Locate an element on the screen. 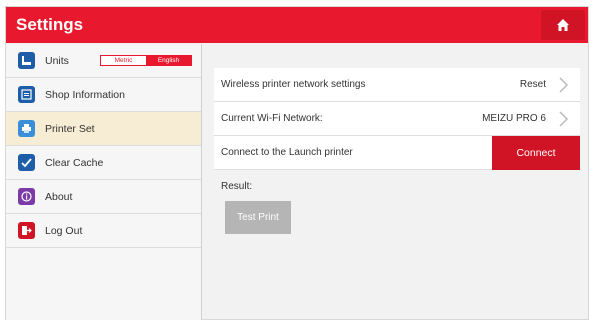 This screenshot has height=321, width=594. sidebar-item-shop-information: Shop Information is located at coordinates (103, 95).